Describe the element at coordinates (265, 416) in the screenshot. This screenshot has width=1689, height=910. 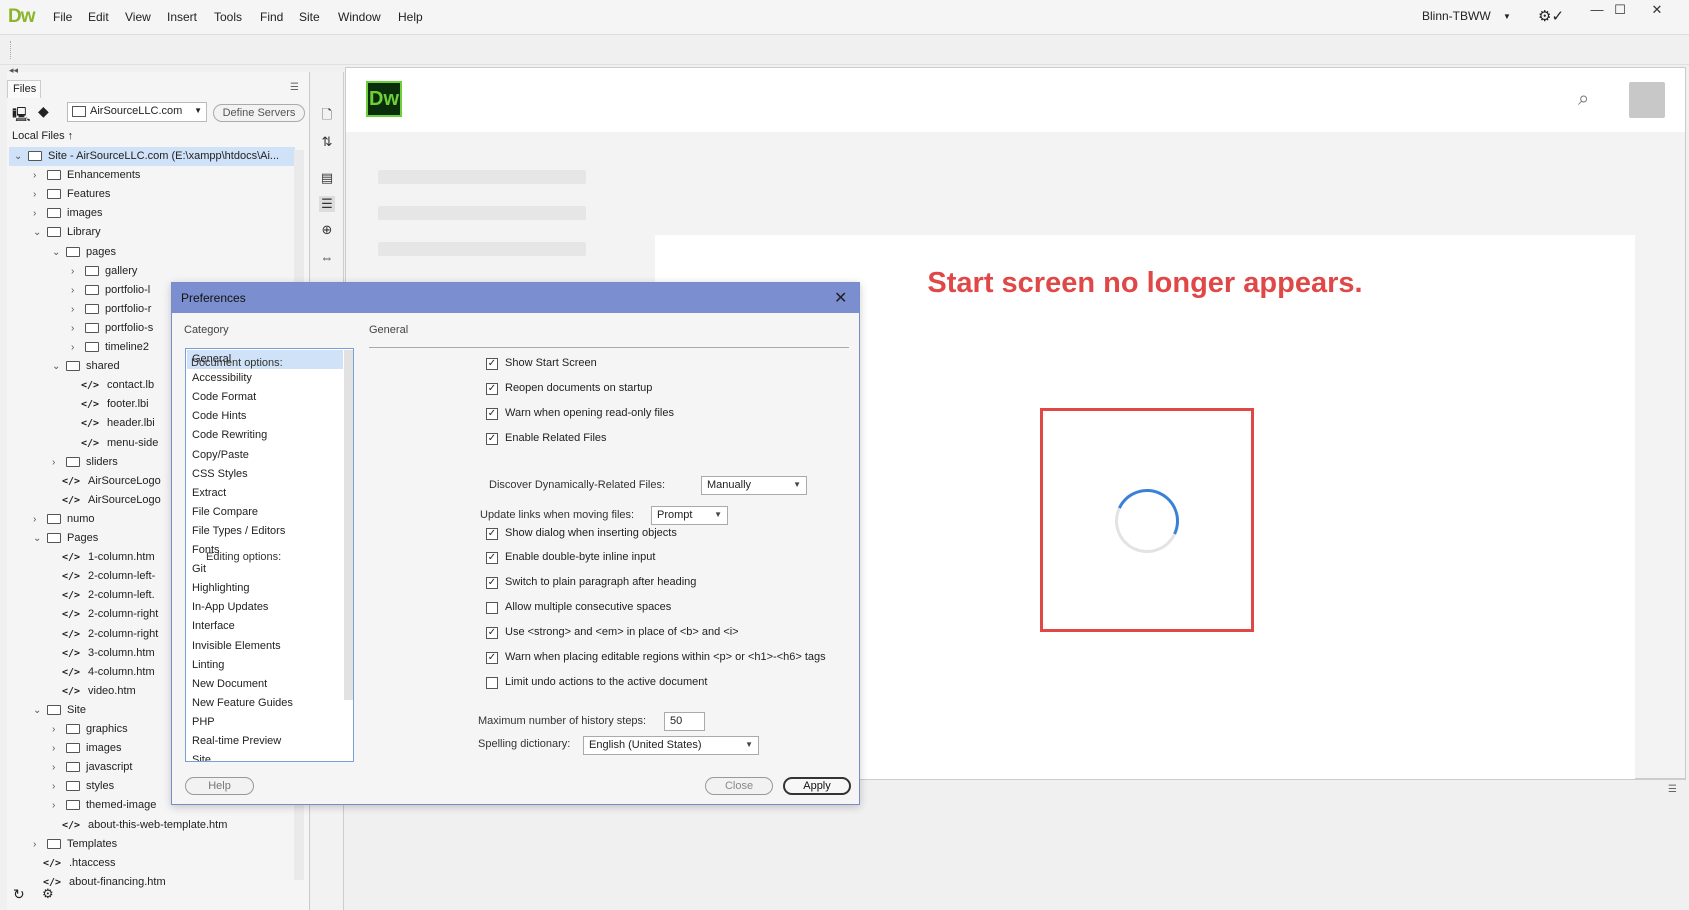
I see `category-item: Code Hints` at that location.